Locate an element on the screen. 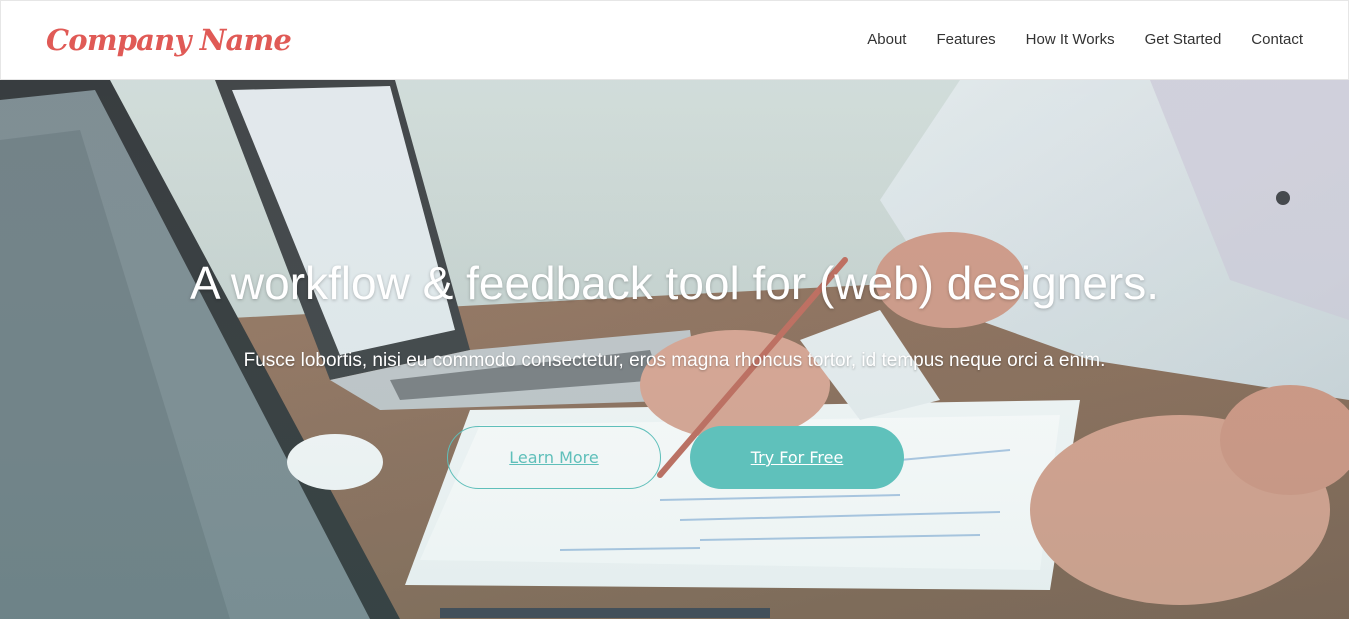 The image size is (1349, 619). nav-link-how-it-works: How It Works is located at coordinates (1070, 39).